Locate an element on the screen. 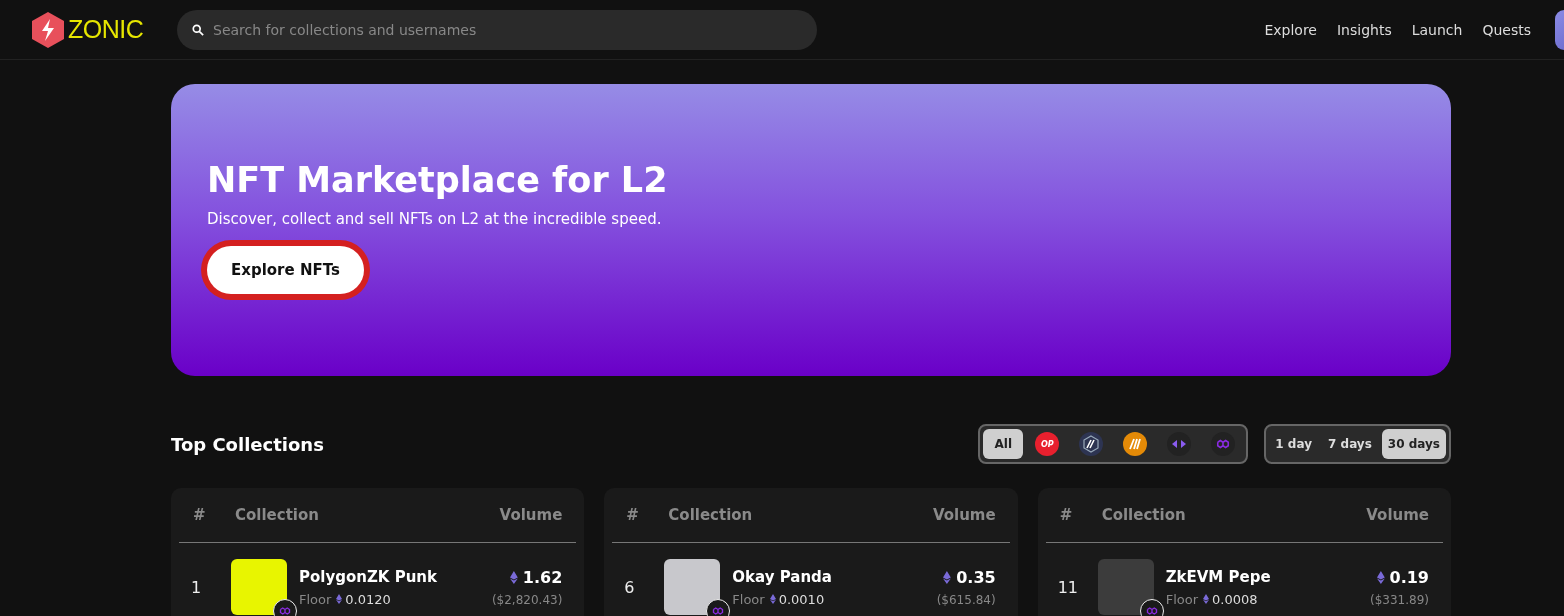  nav-link: Explore is located at coordinates (1290, 29).